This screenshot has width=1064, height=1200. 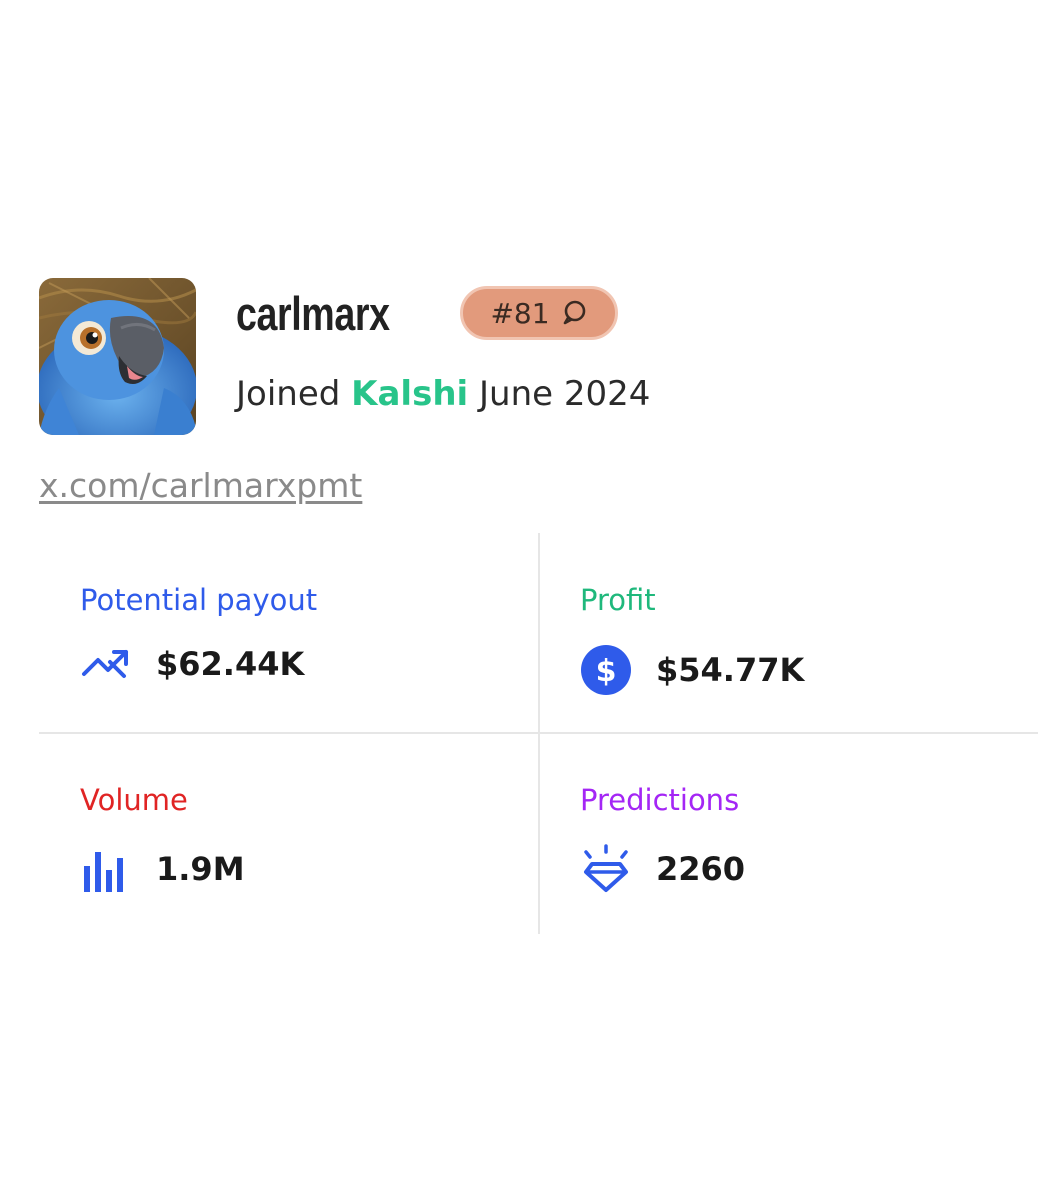 What do you see at coordinates (701, 869) in the screenshot?
I see `stat-value: 2260` at bounding box center [701, 869].